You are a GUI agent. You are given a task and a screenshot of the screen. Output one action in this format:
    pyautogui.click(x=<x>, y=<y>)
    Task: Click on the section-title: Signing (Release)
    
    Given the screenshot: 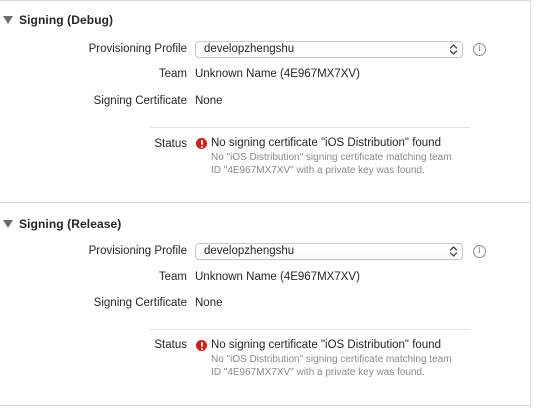 What is the action you would take?
    pyautogui.click(x=70, y=224)
    